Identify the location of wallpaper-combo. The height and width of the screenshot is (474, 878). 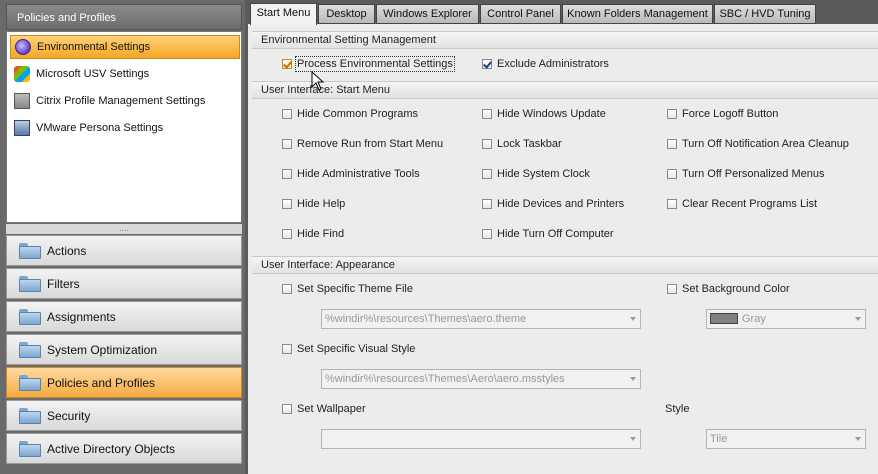
(481, 439).